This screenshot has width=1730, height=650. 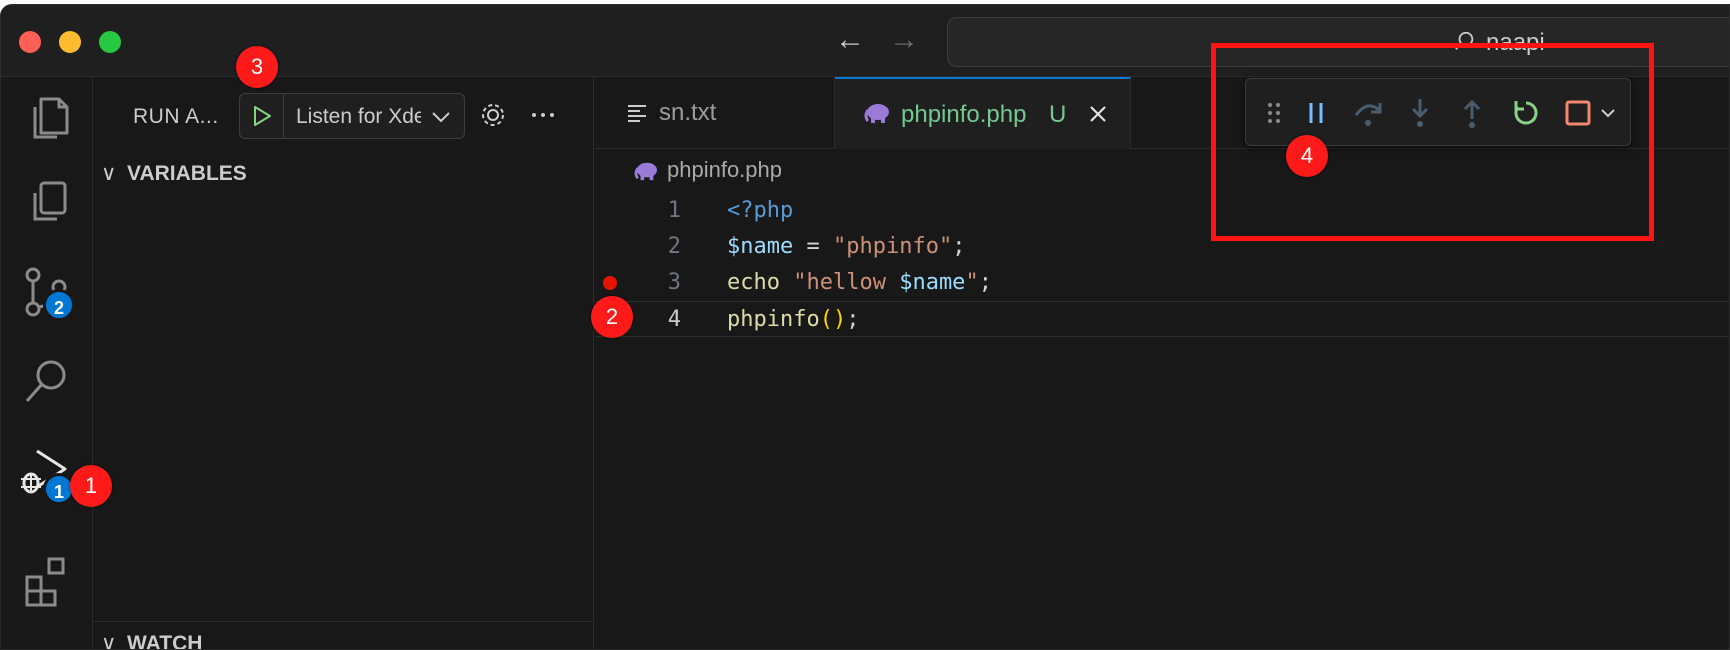 What do you see at coordinates (760, 210) in the screenshot?
I see `code-text: <?php` at bounding box center [760, 210].